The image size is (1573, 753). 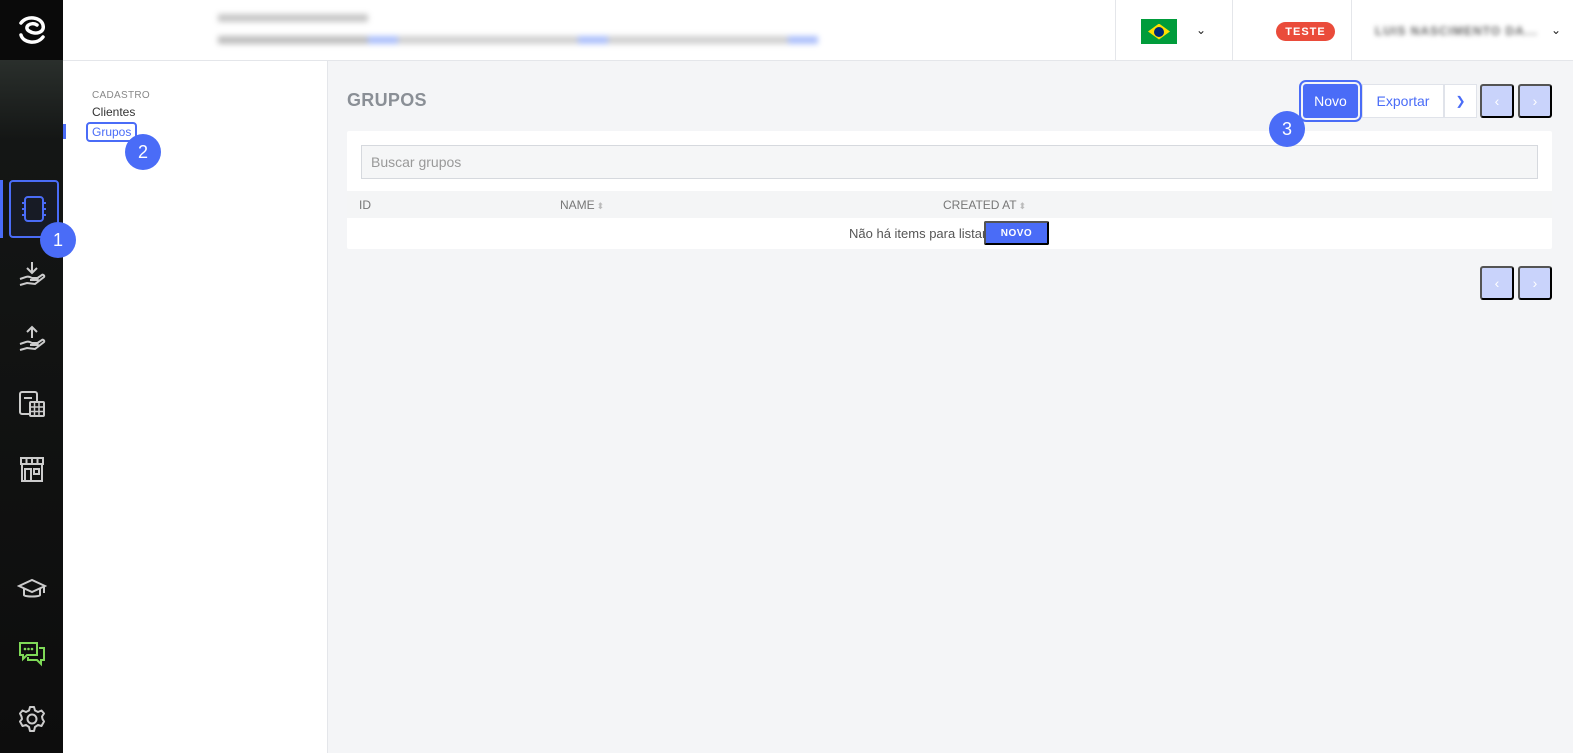 What do you see at coordinates (1, 209) in the screenshot?
I see `rail-active-indicator` at bounding box center [1, 209].